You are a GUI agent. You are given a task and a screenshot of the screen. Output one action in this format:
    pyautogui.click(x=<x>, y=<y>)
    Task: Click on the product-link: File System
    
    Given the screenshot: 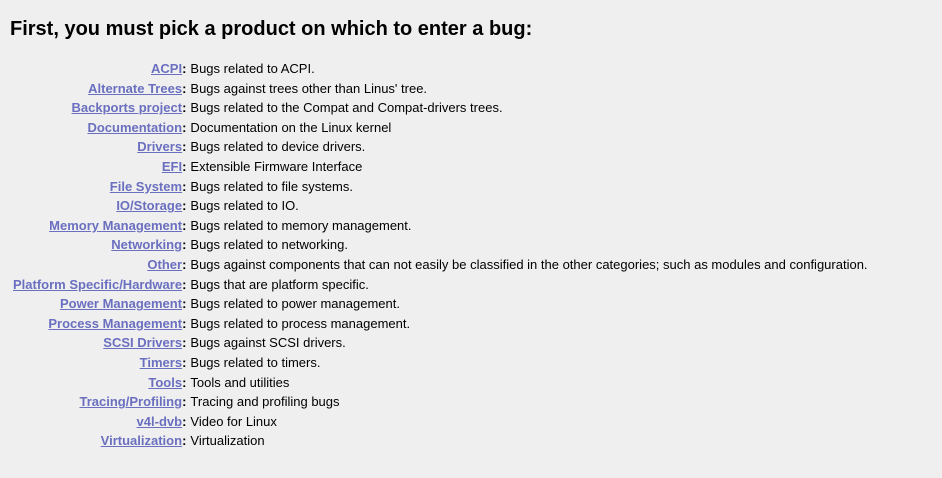 What is the action you would take?
    pyautogui.click(x=146, y=186)
    